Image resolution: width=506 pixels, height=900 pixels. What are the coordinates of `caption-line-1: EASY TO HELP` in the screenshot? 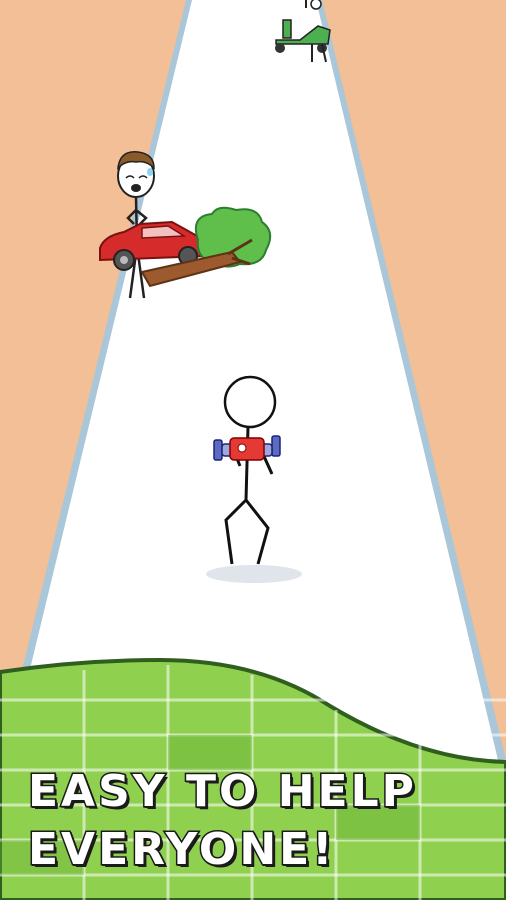 It's located at (222, 791).